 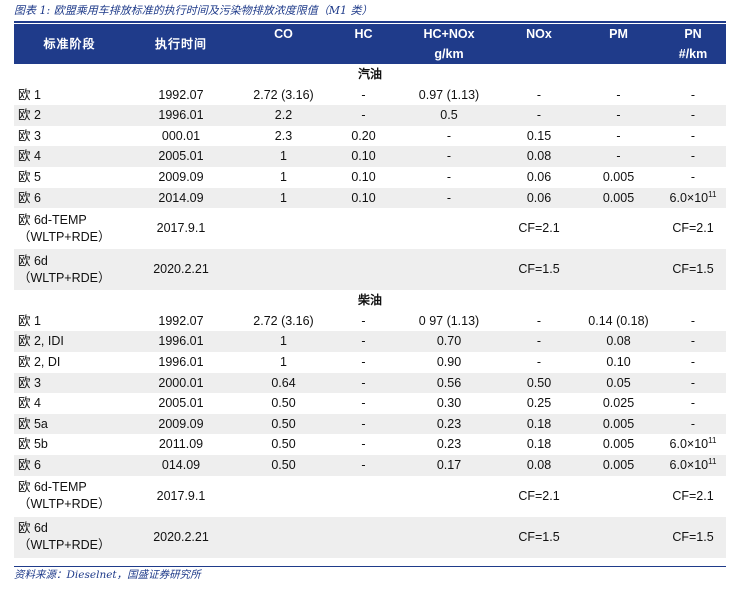 I want to click on cell-stage: 欧 5b, so click(x=33, y=444).